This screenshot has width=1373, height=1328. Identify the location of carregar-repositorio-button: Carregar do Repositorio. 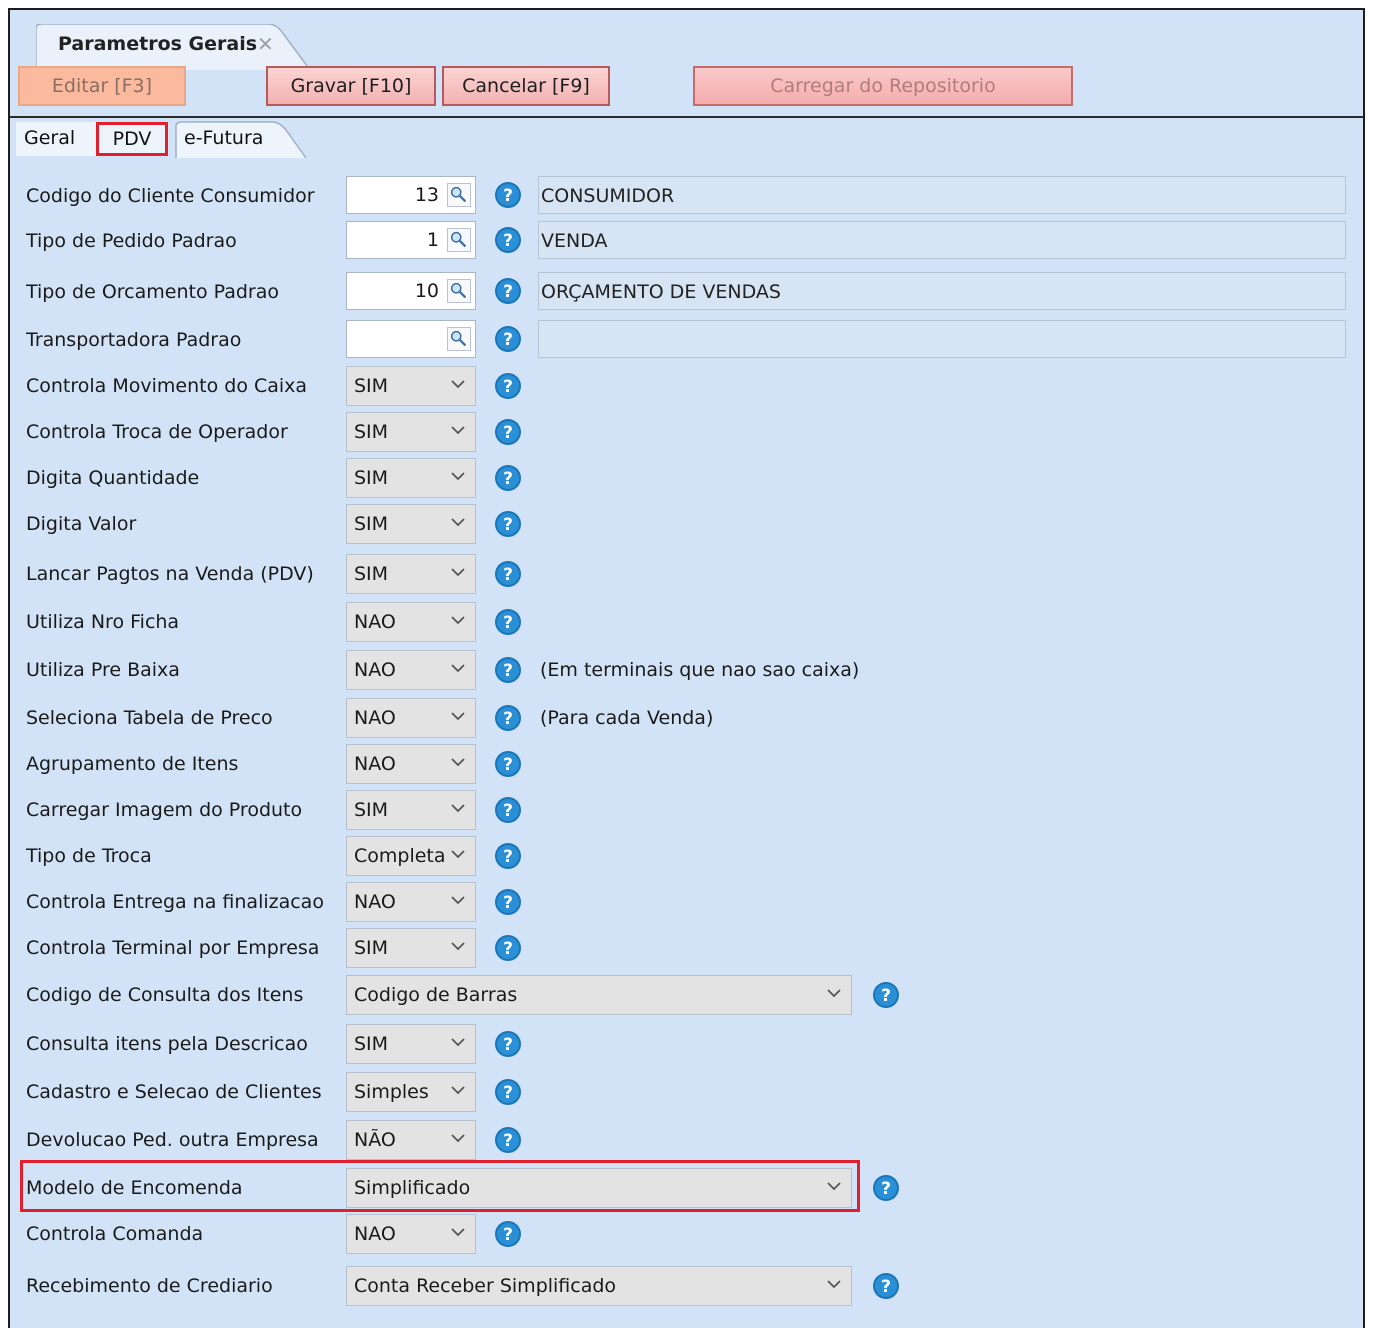
(883, 86).